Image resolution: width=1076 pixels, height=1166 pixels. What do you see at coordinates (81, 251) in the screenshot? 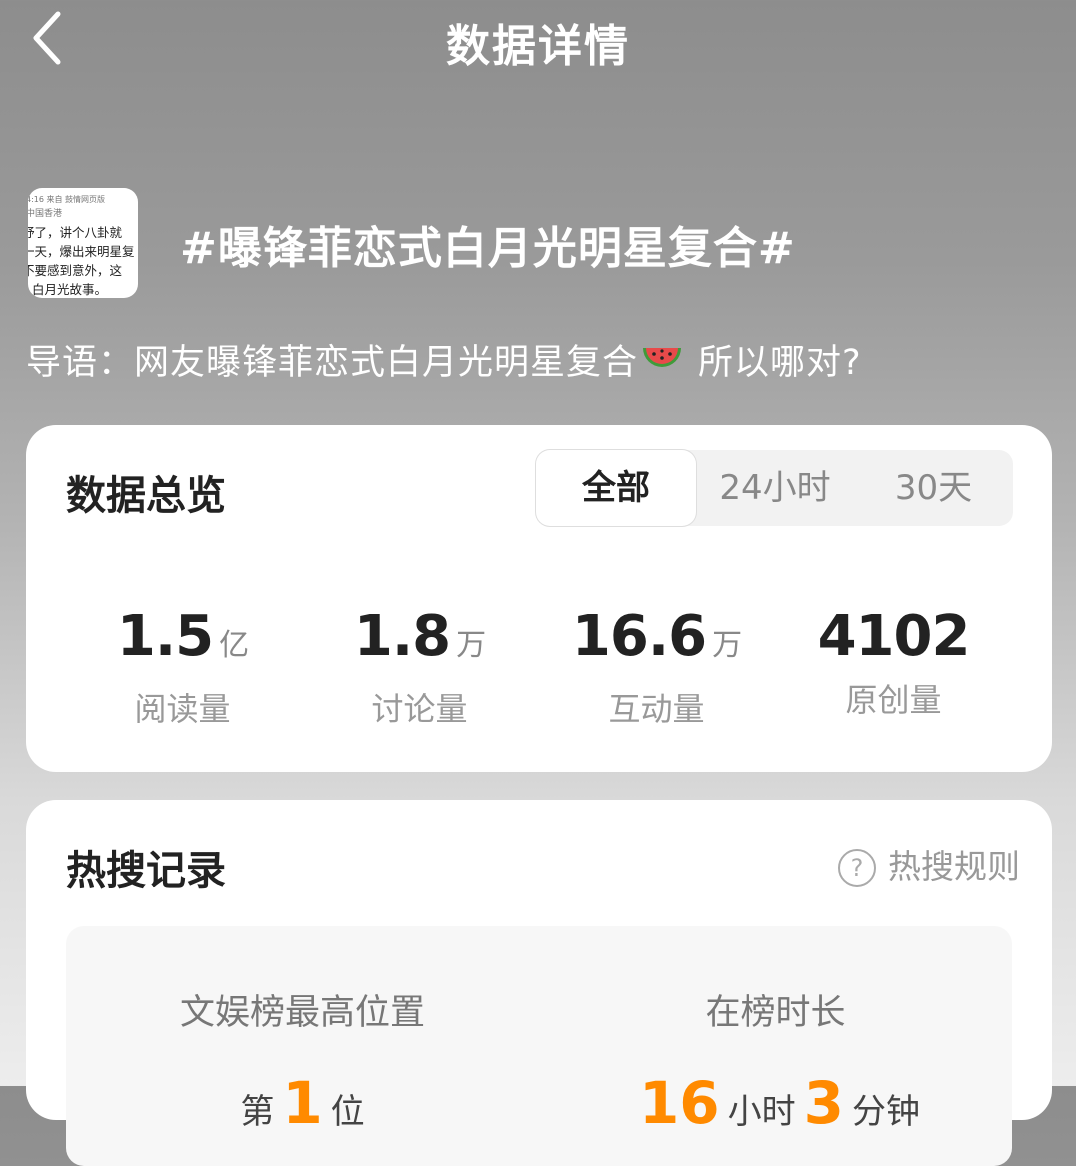
I see `thumbnail-text-line: 一天，爆出来明星复` at bounding box center [81, 251].